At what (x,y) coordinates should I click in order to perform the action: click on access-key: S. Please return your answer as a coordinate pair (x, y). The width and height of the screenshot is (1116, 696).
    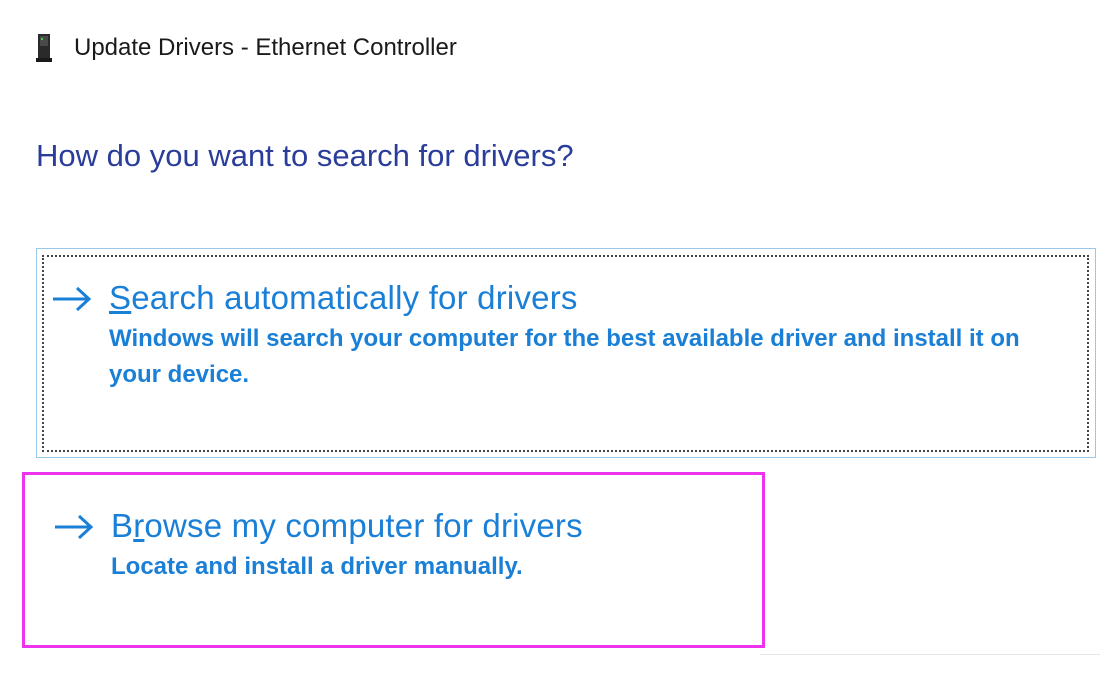
    Looking at the image, I should click on (120, 297).